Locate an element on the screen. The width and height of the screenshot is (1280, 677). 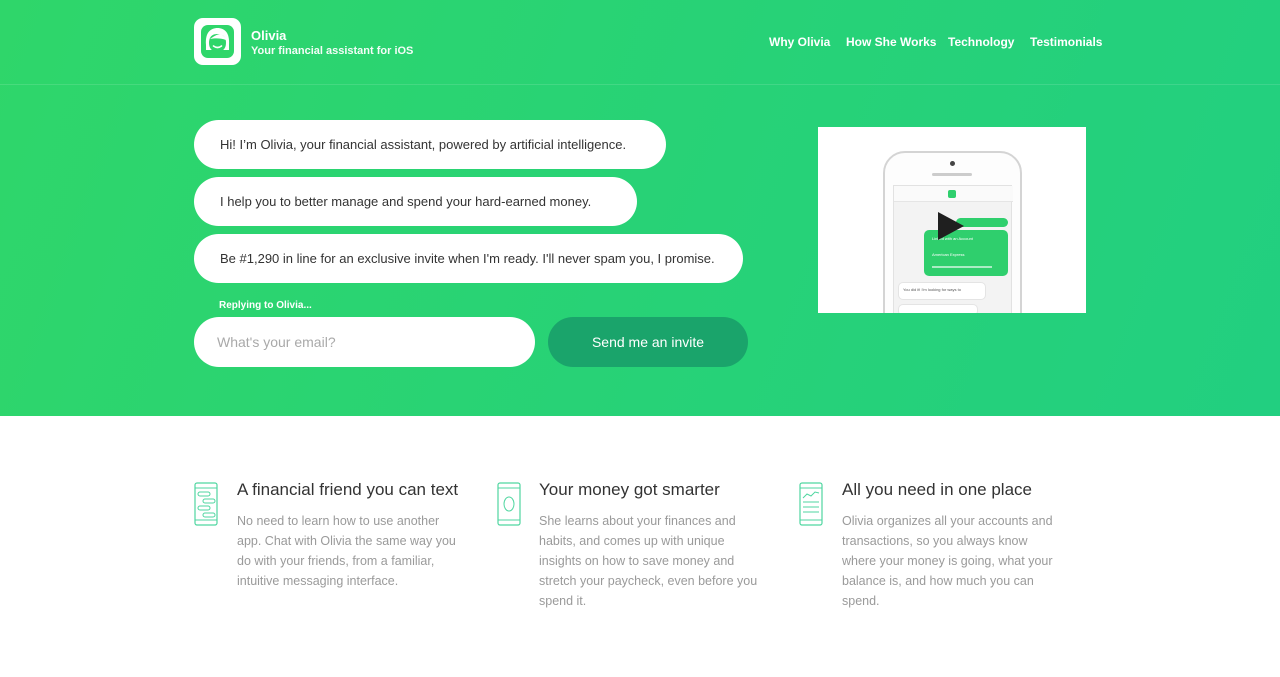
screen-bubble-white: You did it! I'm looking for ways to is located at coordinates (942, 291).